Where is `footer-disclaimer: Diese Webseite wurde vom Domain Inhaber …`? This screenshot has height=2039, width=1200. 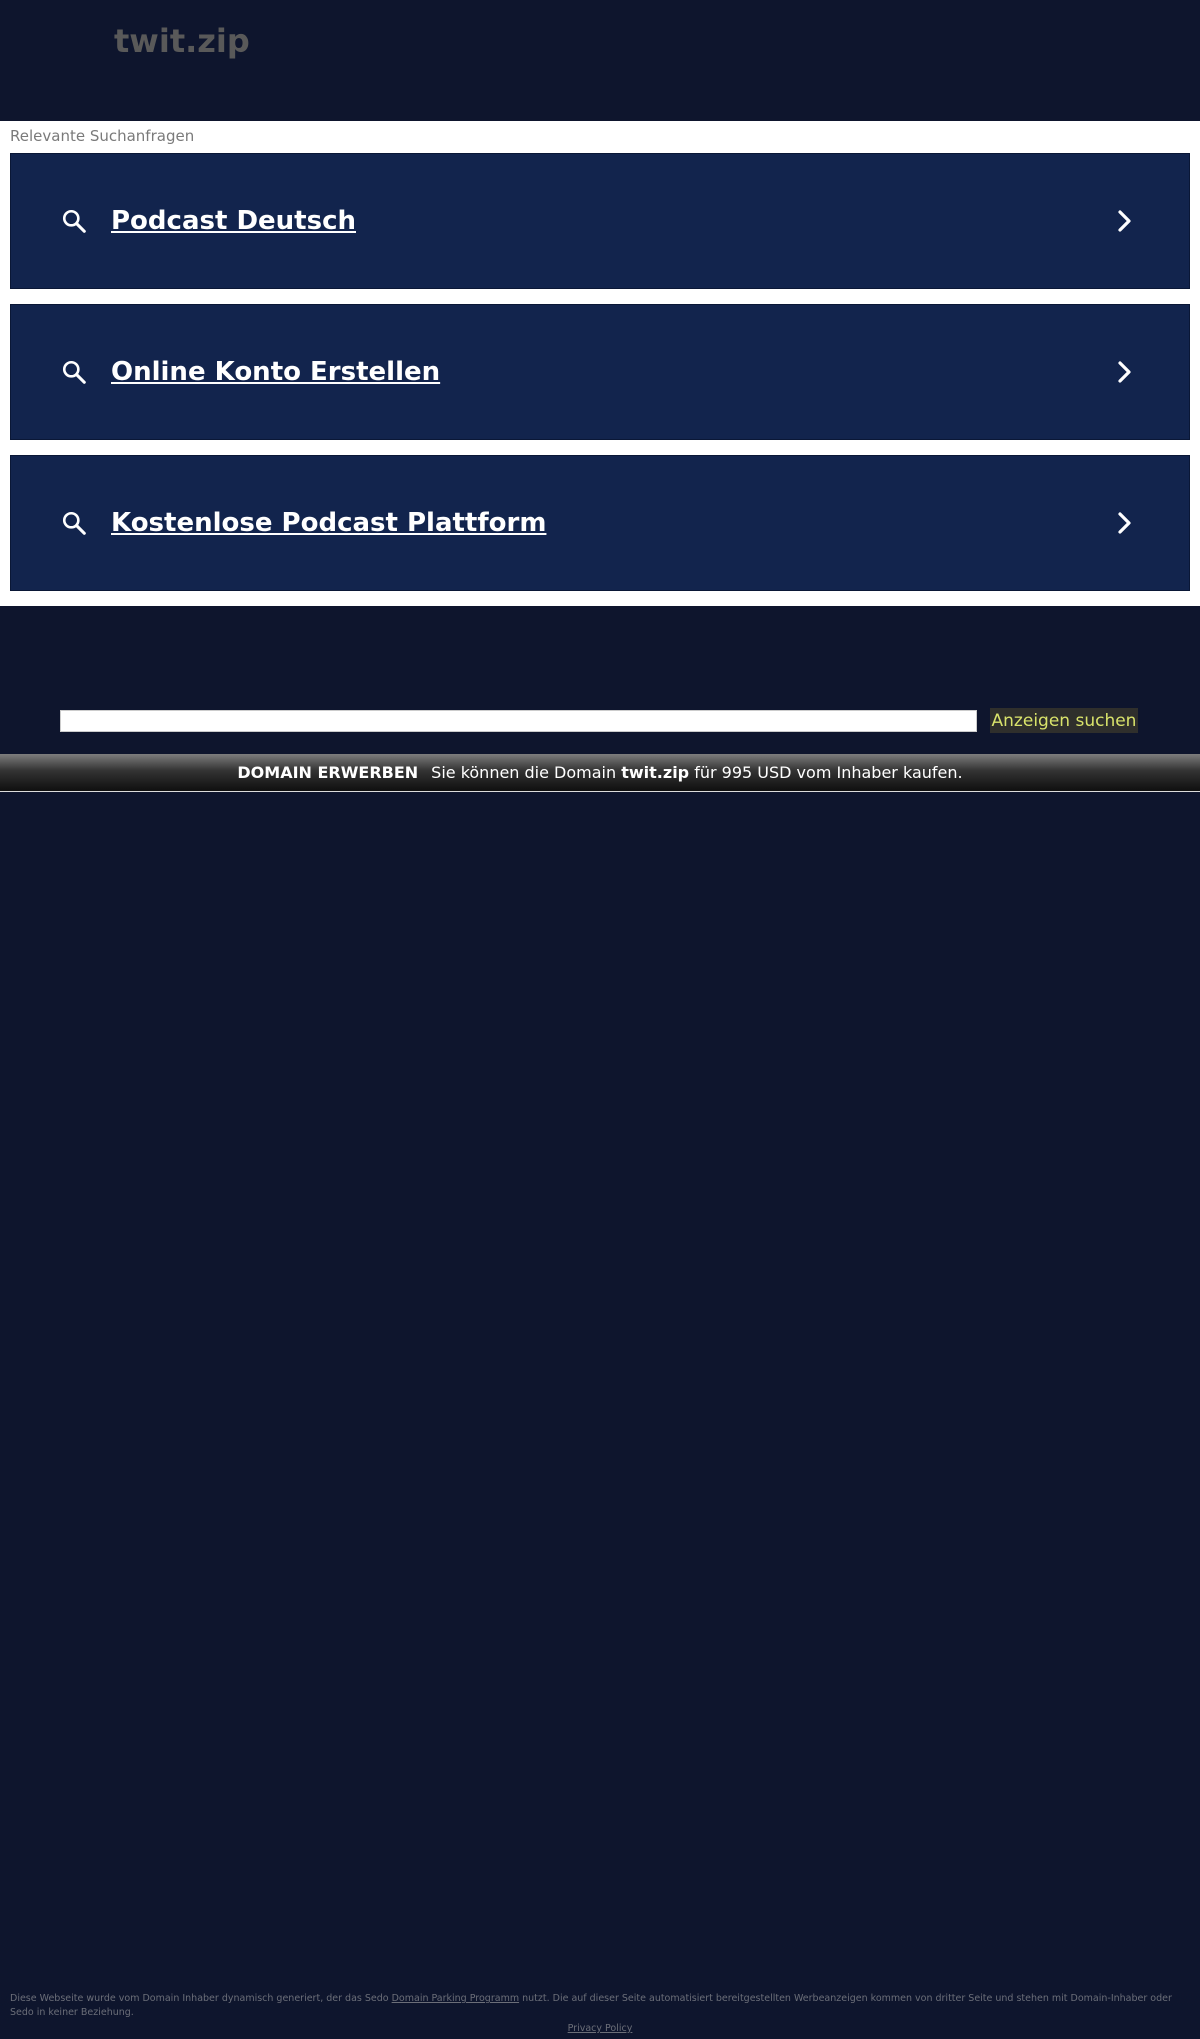
footer-disclaimer: Diese Webseite wurde vom Domain Inhaber … is located at coordinates (600, 2006).